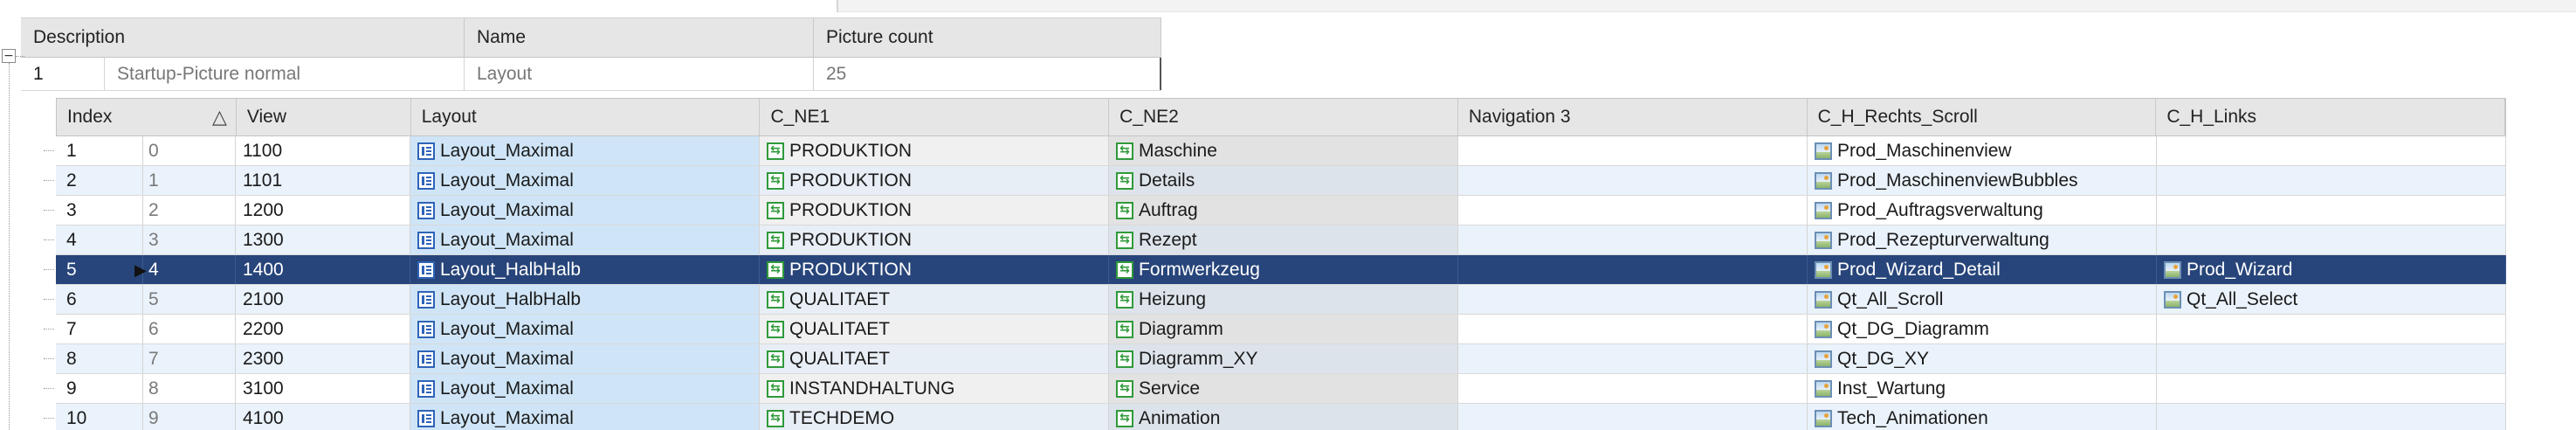 This screenshot has width=2576, height=430. I want to click on col-navigation-3: Navigation 3, so click(1633, 117).